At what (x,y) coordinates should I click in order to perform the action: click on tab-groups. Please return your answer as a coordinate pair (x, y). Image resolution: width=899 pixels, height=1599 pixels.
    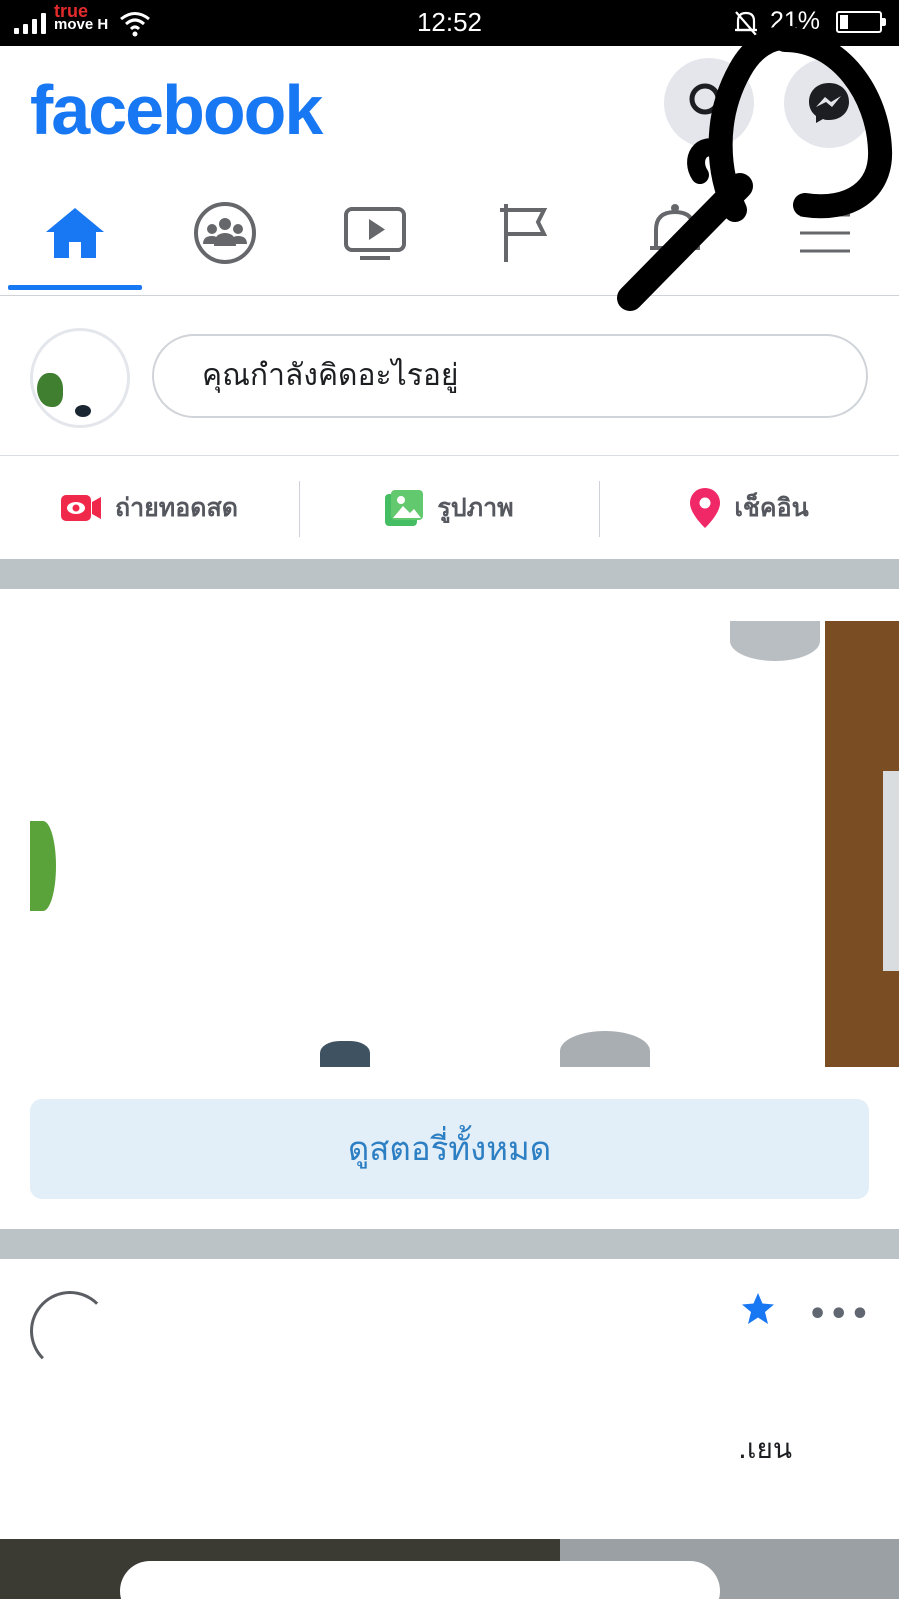
    Looking at the image, I should click on (225, 238).